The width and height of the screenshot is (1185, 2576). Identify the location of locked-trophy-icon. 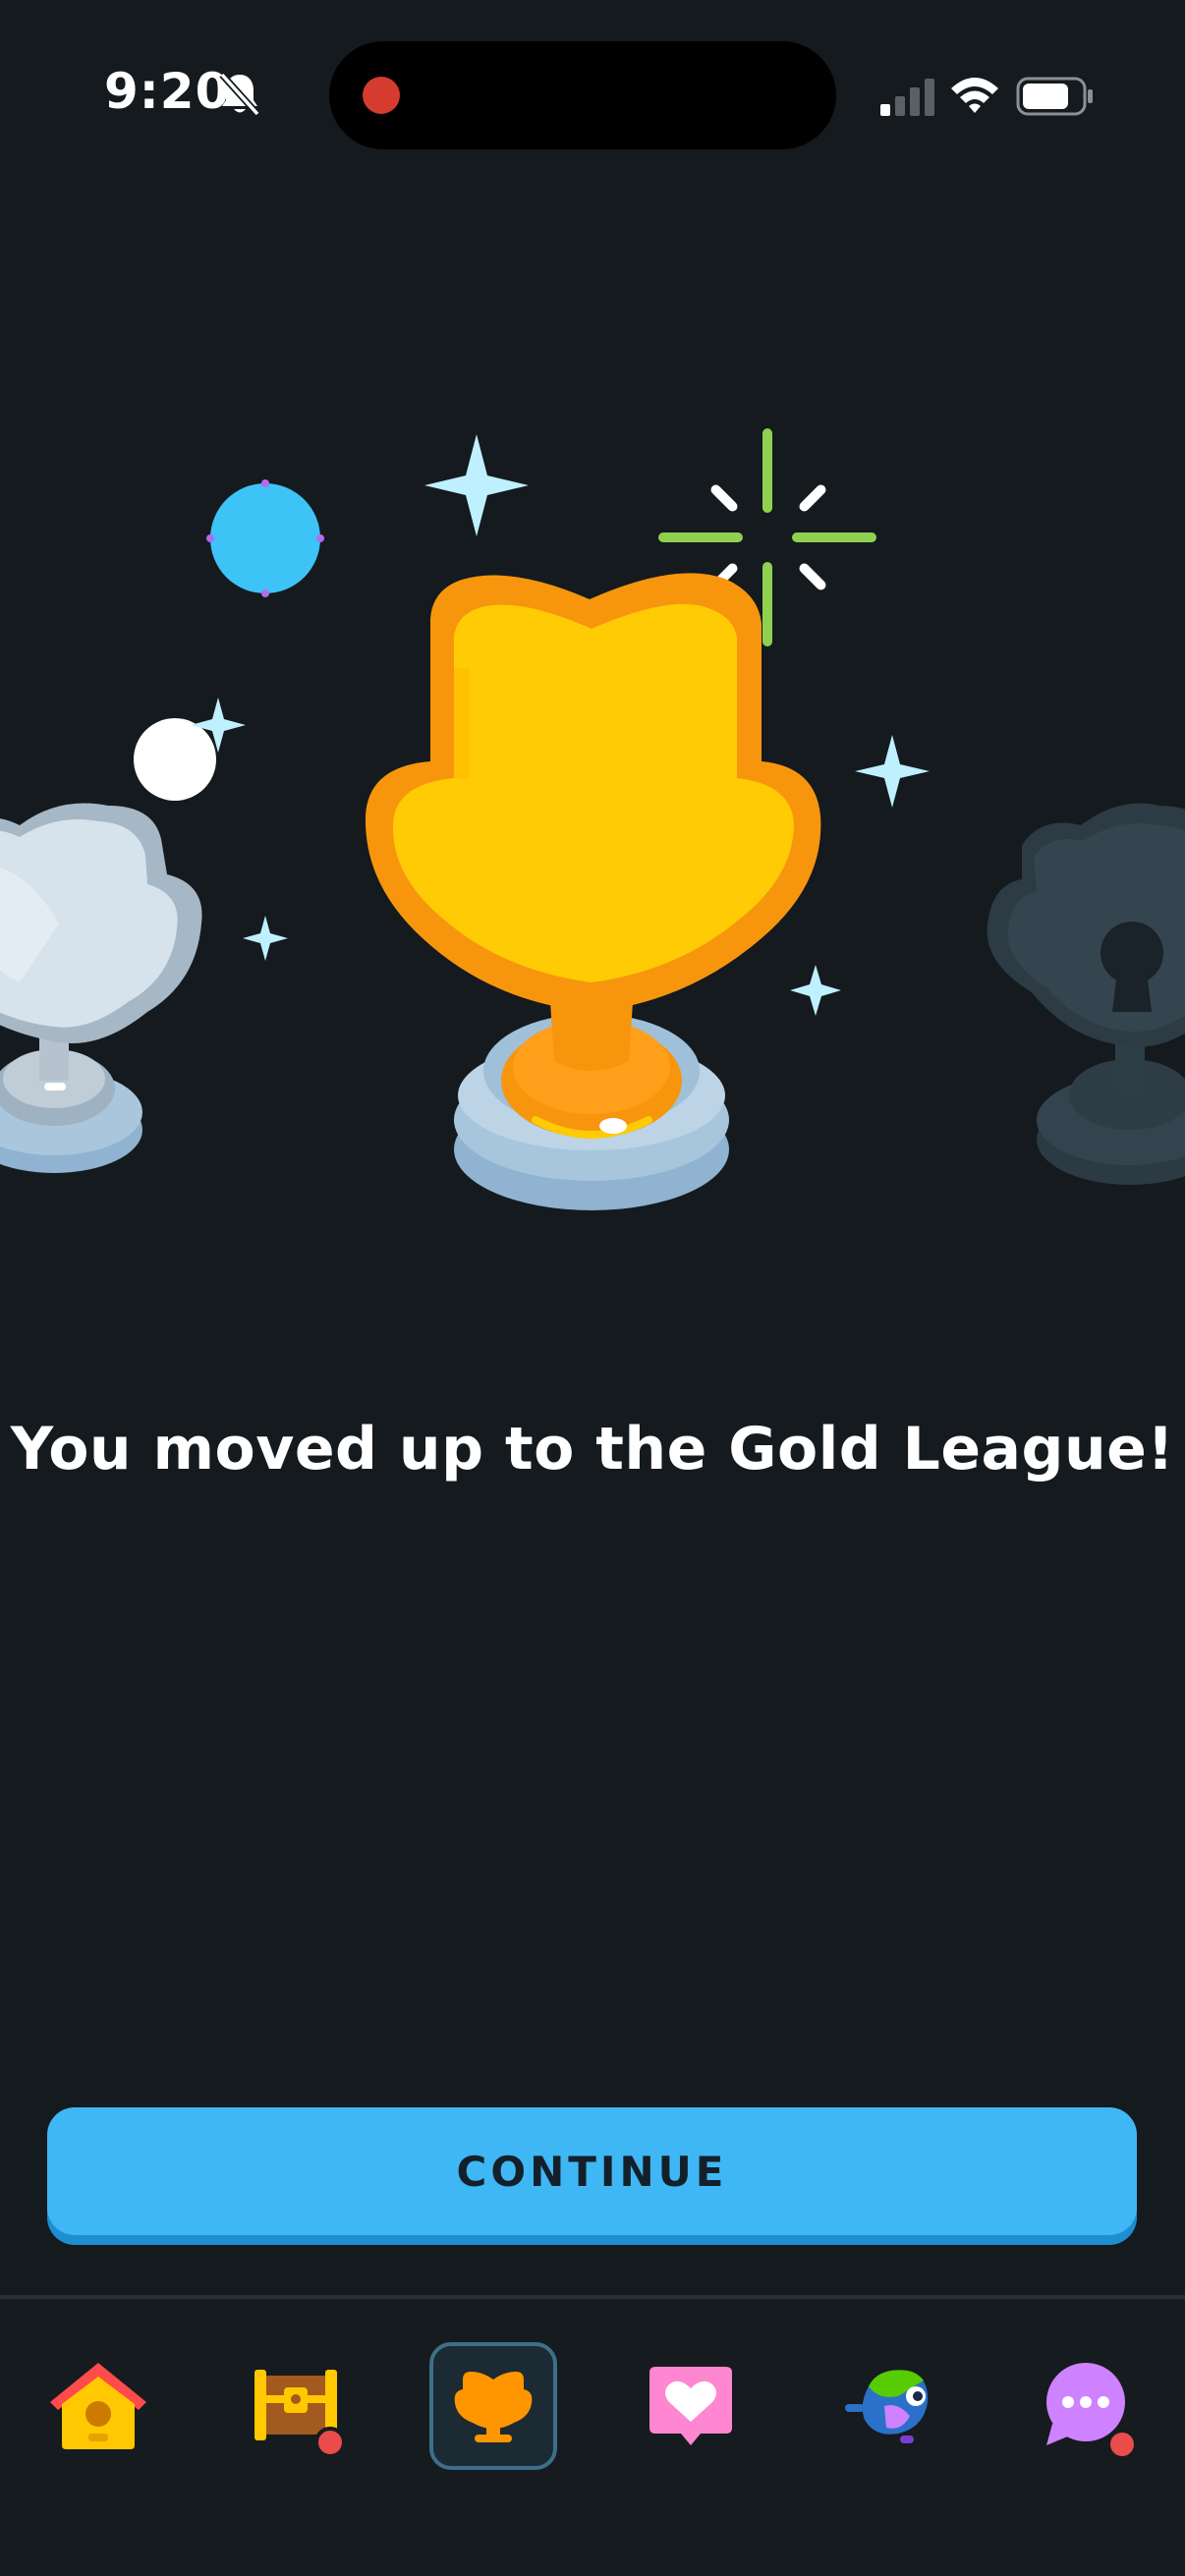
(1086, 994).